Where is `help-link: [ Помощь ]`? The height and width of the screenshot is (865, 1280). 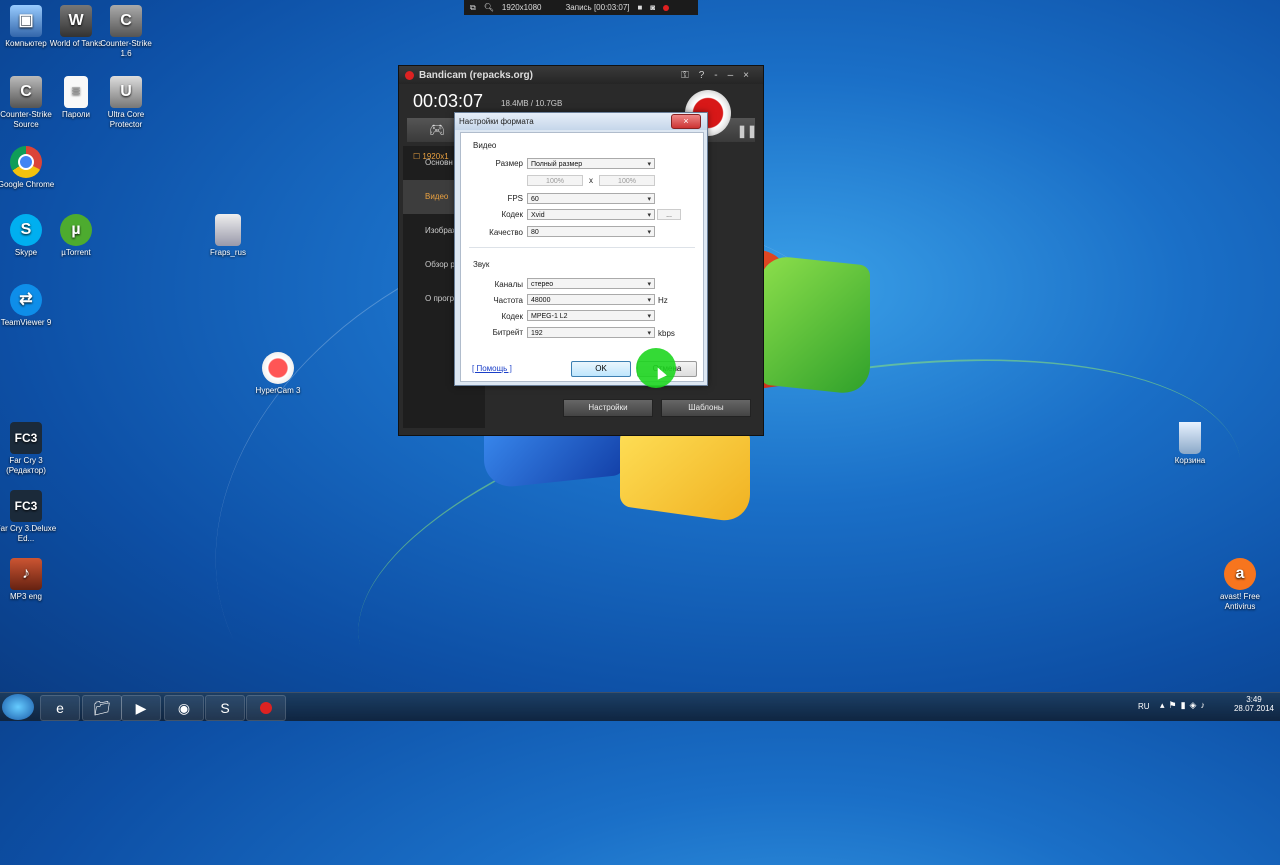 help-link: [ Помощь ] is located at coordinates (492, 368).